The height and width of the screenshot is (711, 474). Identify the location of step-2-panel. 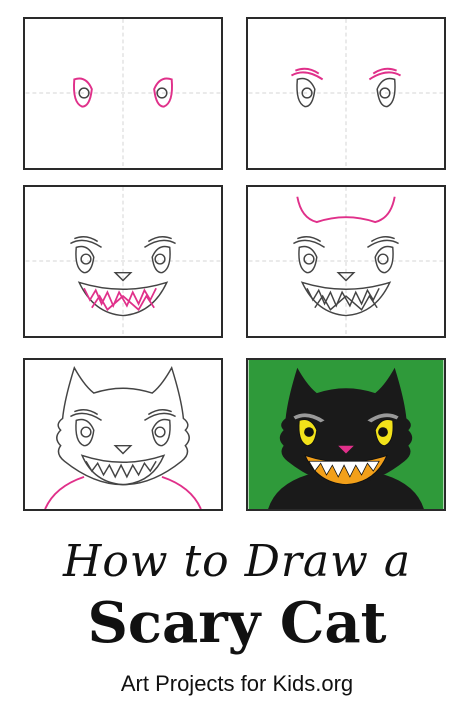
(346, 93).